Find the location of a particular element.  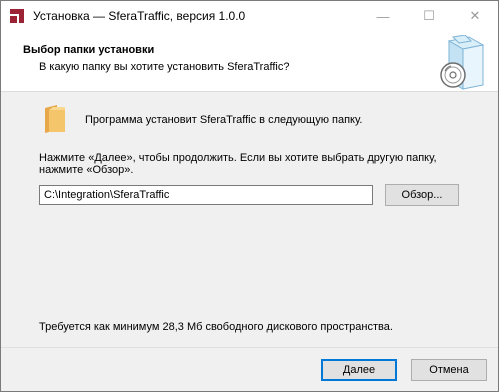

close-button: ✕ is located at coordinates (475, 16).